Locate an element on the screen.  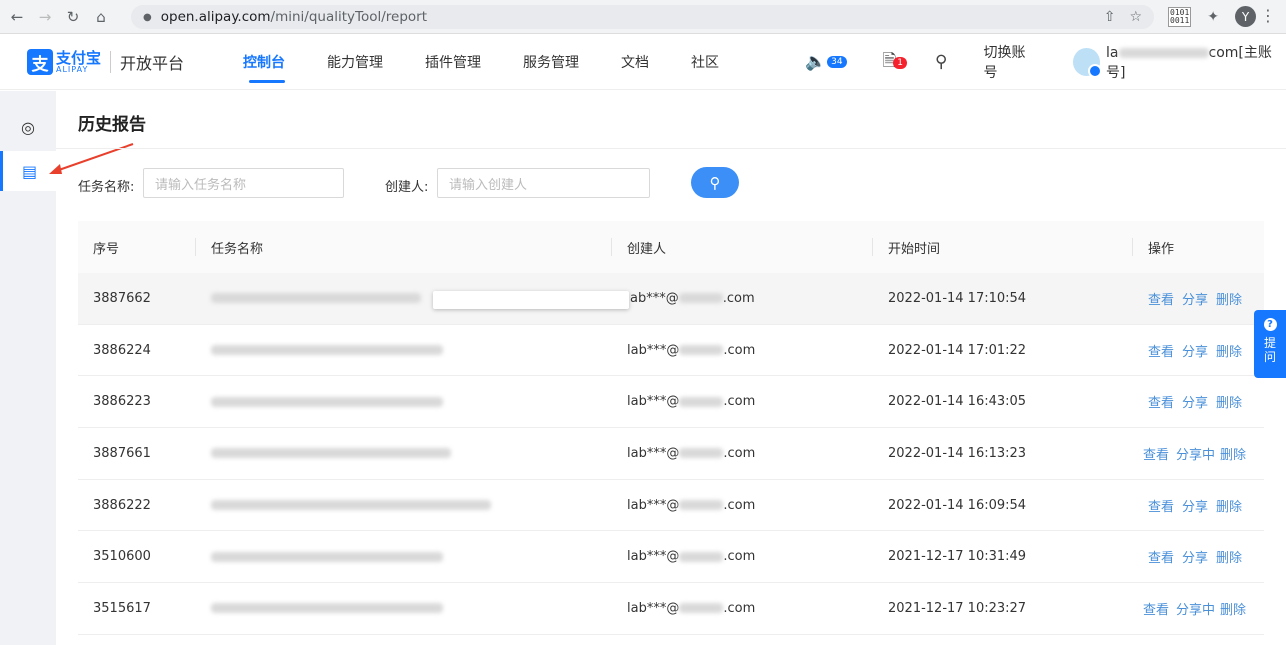
row-actions: 查看 分享中 删除 is located at coordinates (1194, 608).